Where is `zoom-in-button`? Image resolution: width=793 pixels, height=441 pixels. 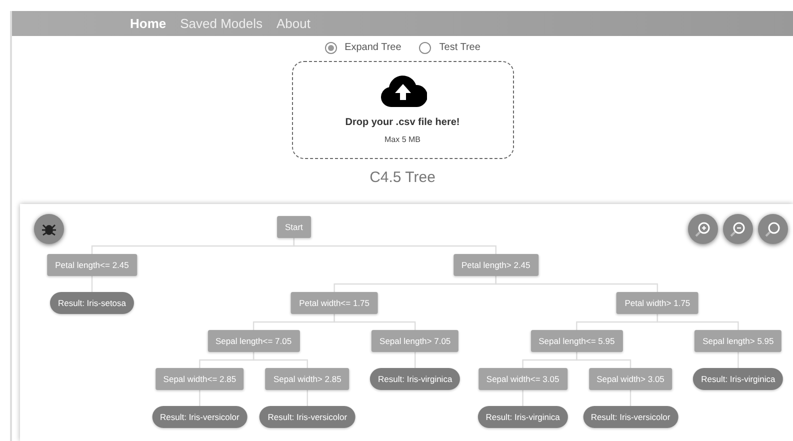 zoom-in-button is located at coordinates (703, 229).